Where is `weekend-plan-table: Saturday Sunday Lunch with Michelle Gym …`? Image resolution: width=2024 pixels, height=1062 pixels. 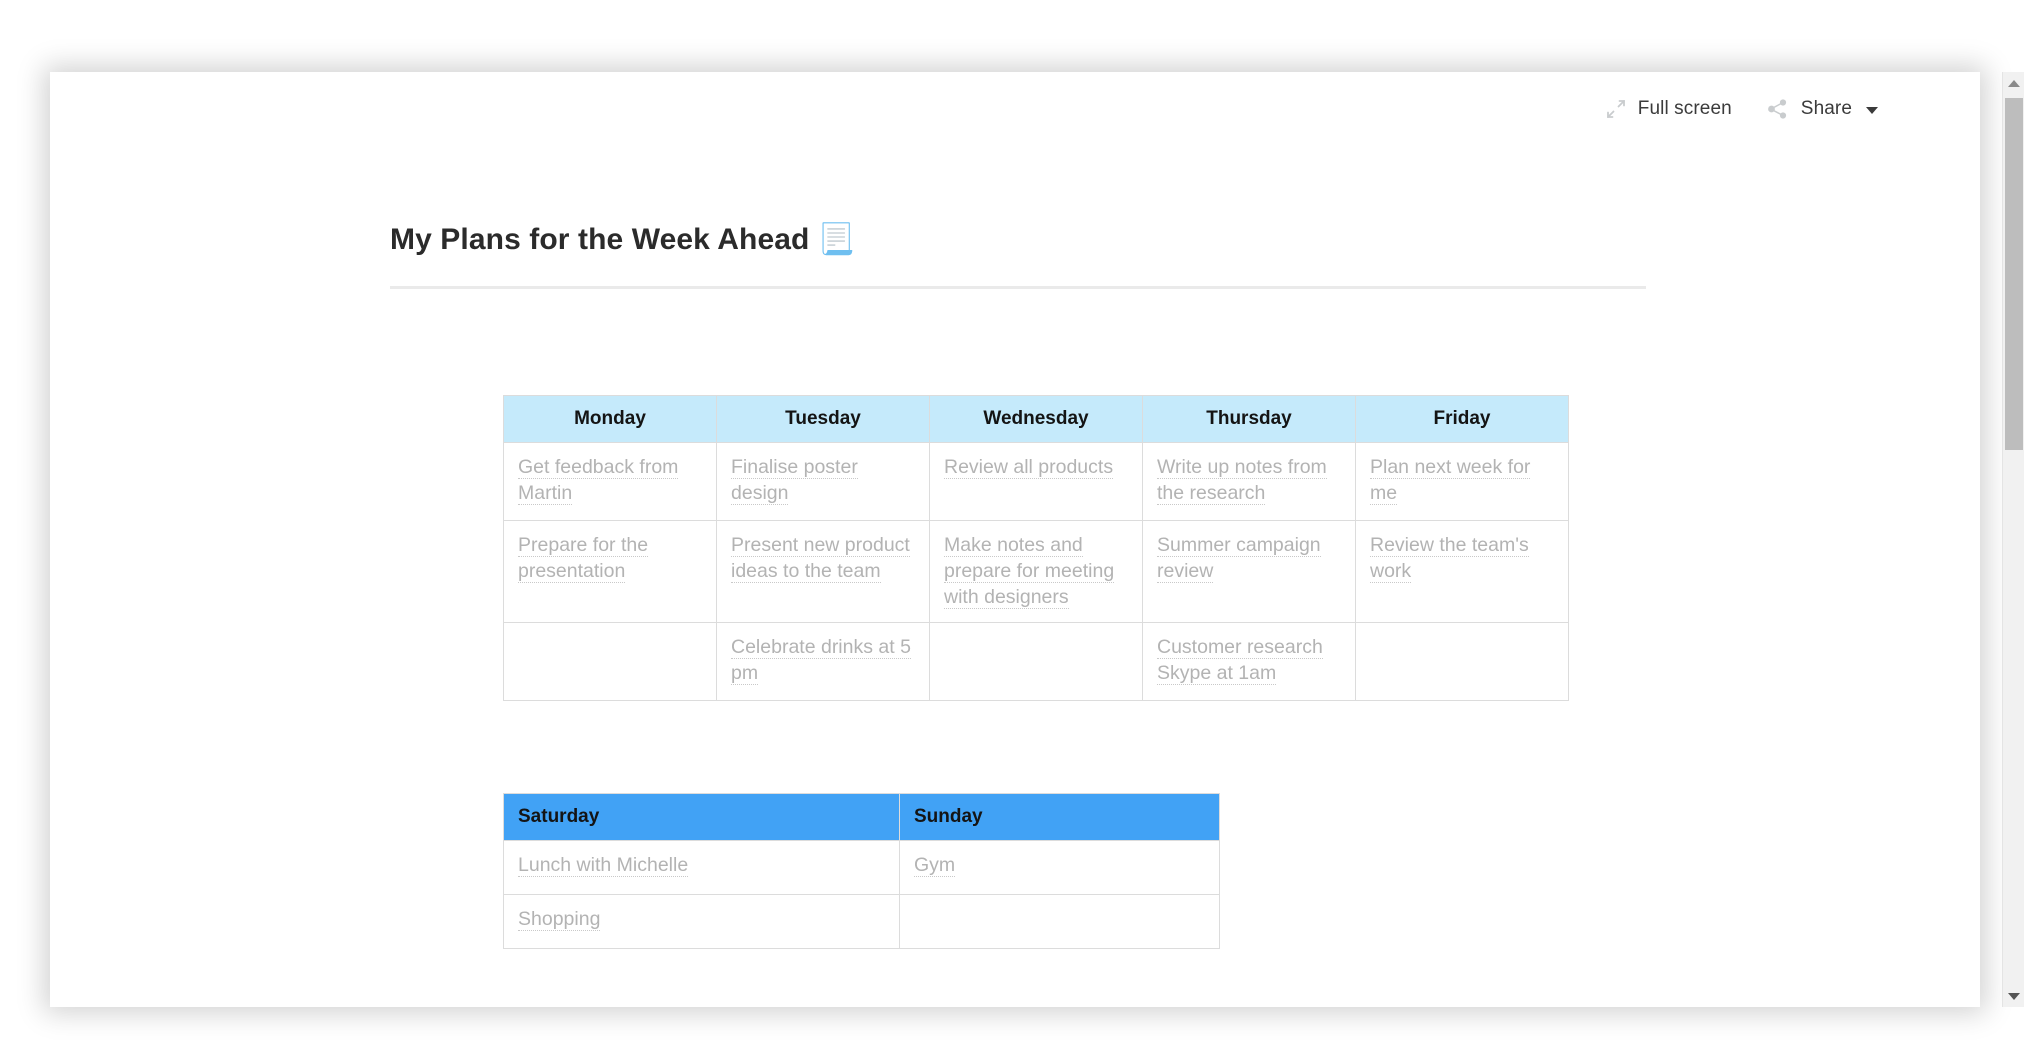
weekend-plan-table: Saturday Sunday Lunch with Michelle Gym … is located at coordinates (861, 871).